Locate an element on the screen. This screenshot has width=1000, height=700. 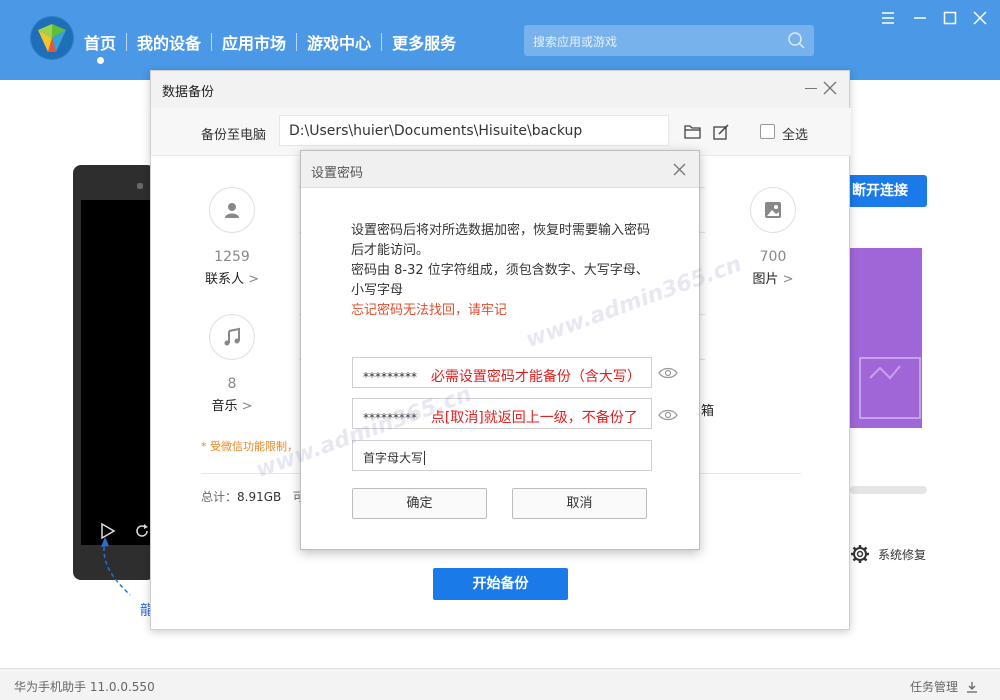
task-manager: 任务管理 is located at coordinates (944, 686).